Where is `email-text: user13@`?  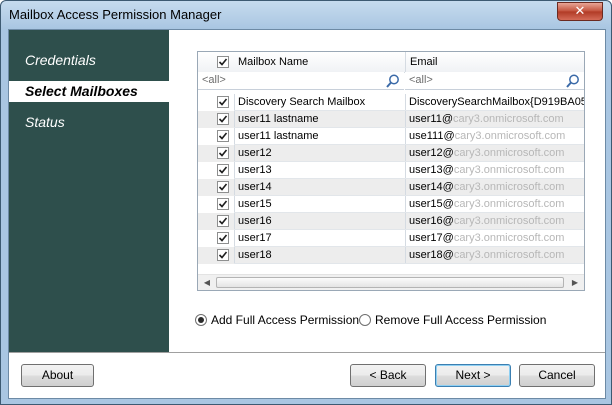 email-text: user13@ is located at coordinates (431, 170).